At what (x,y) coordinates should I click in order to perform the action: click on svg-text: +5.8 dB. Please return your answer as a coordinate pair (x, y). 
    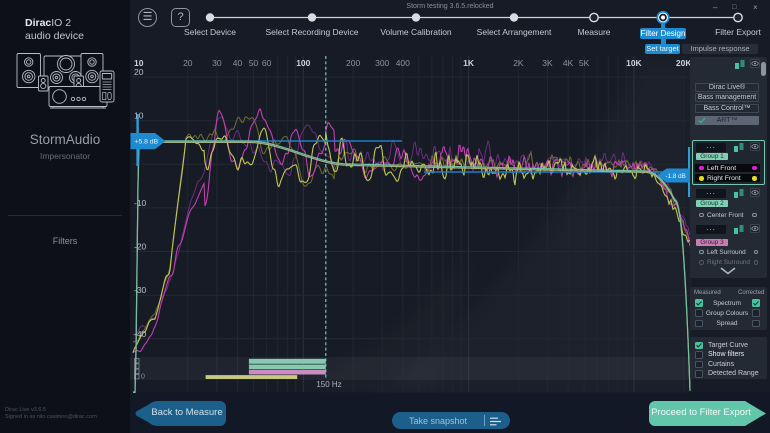
    Looking at the image, I should click on (147, 142).